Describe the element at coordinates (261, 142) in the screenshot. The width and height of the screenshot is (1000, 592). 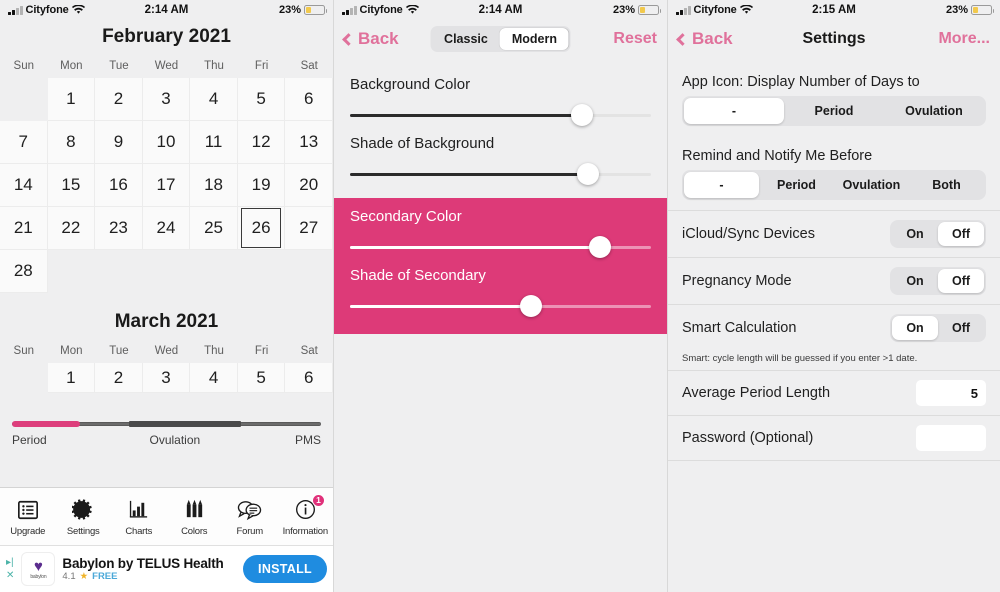
I see `calendar-day: 12` at that location.